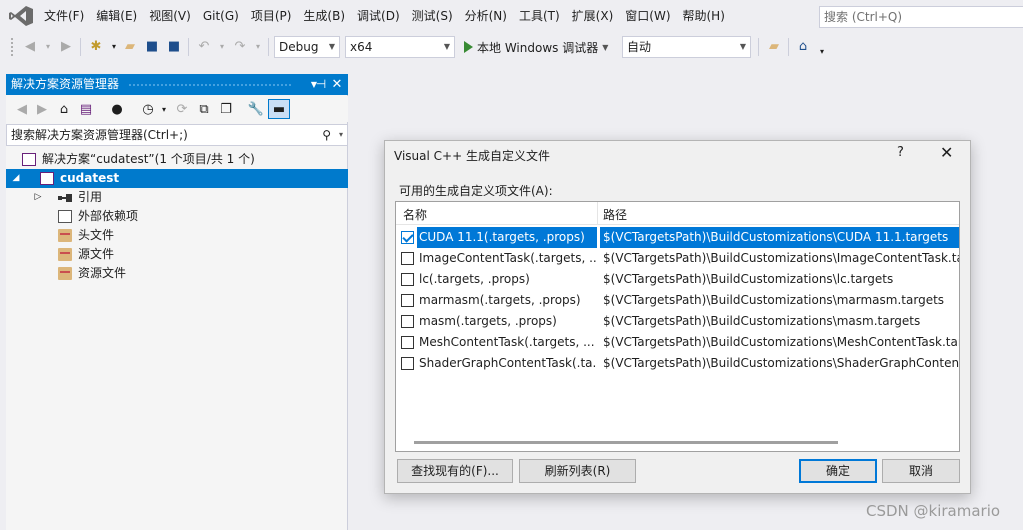 Image resolution: width=1023 pixels, height=530 pixels. I want to click on help-button: ?, so click(900, 152).